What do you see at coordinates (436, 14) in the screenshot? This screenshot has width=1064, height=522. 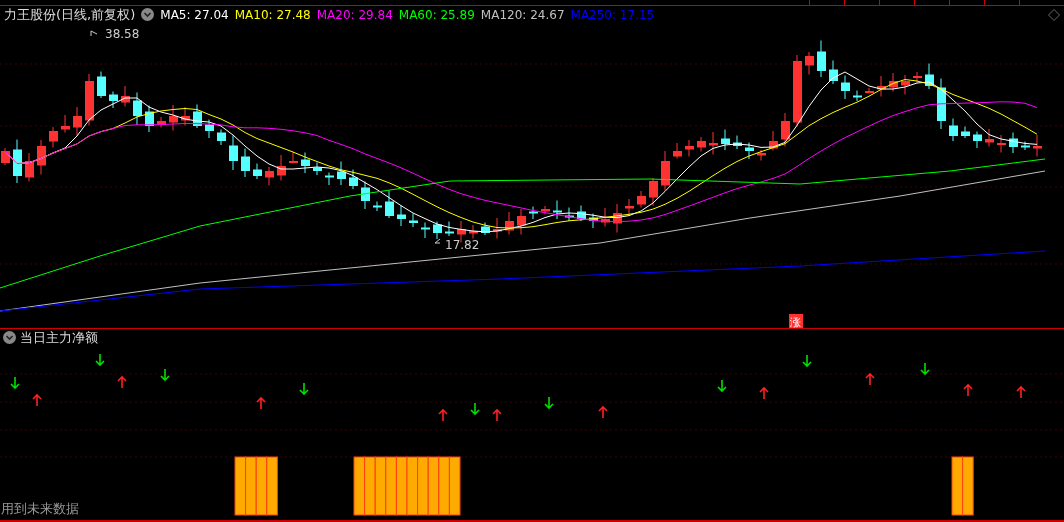 I see `ma-legend-value: MA60: 25.89` at bounding box center [436, 14].